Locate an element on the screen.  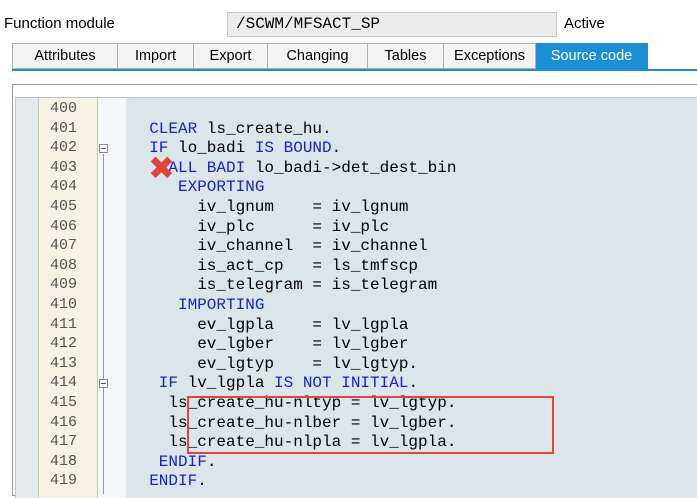
code-text: iv_plc = iv_plc is located at coordinates (293, 227).